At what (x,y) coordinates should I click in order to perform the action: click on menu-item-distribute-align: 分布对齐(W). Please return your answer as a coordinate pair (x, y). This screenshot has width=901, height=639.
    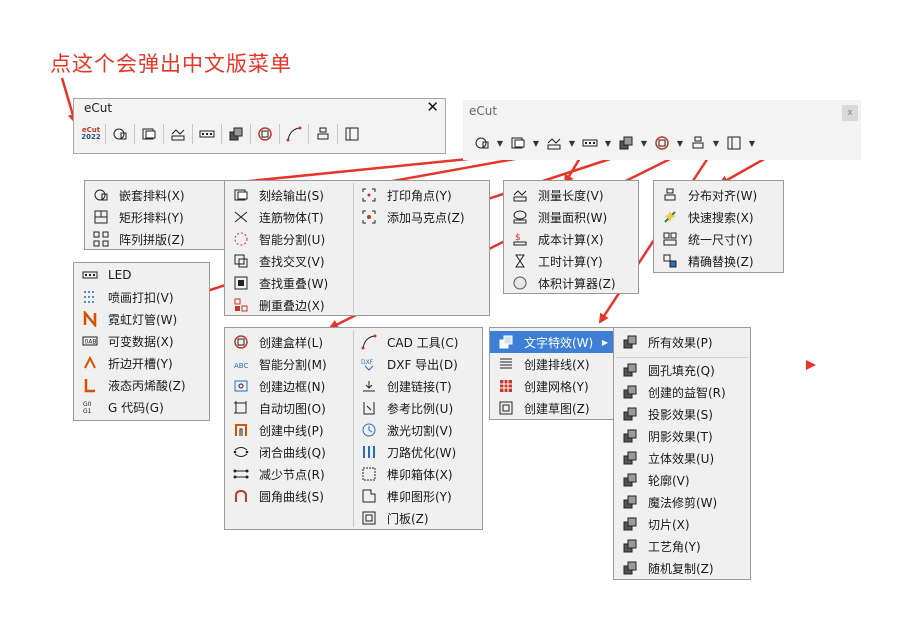
    Looking at the image, I should click on (705, 195).